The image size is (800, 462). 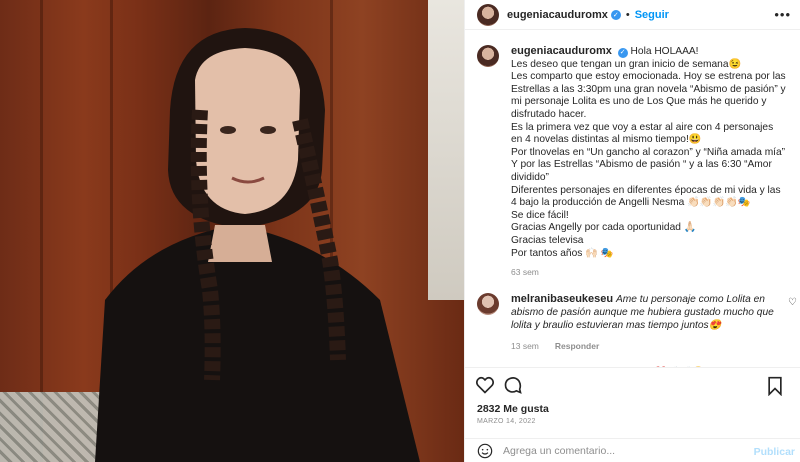 What do you see at coordinates (488, 56) in the screenshot?
I see `caption-avatar` at bounding box center [488, 56].